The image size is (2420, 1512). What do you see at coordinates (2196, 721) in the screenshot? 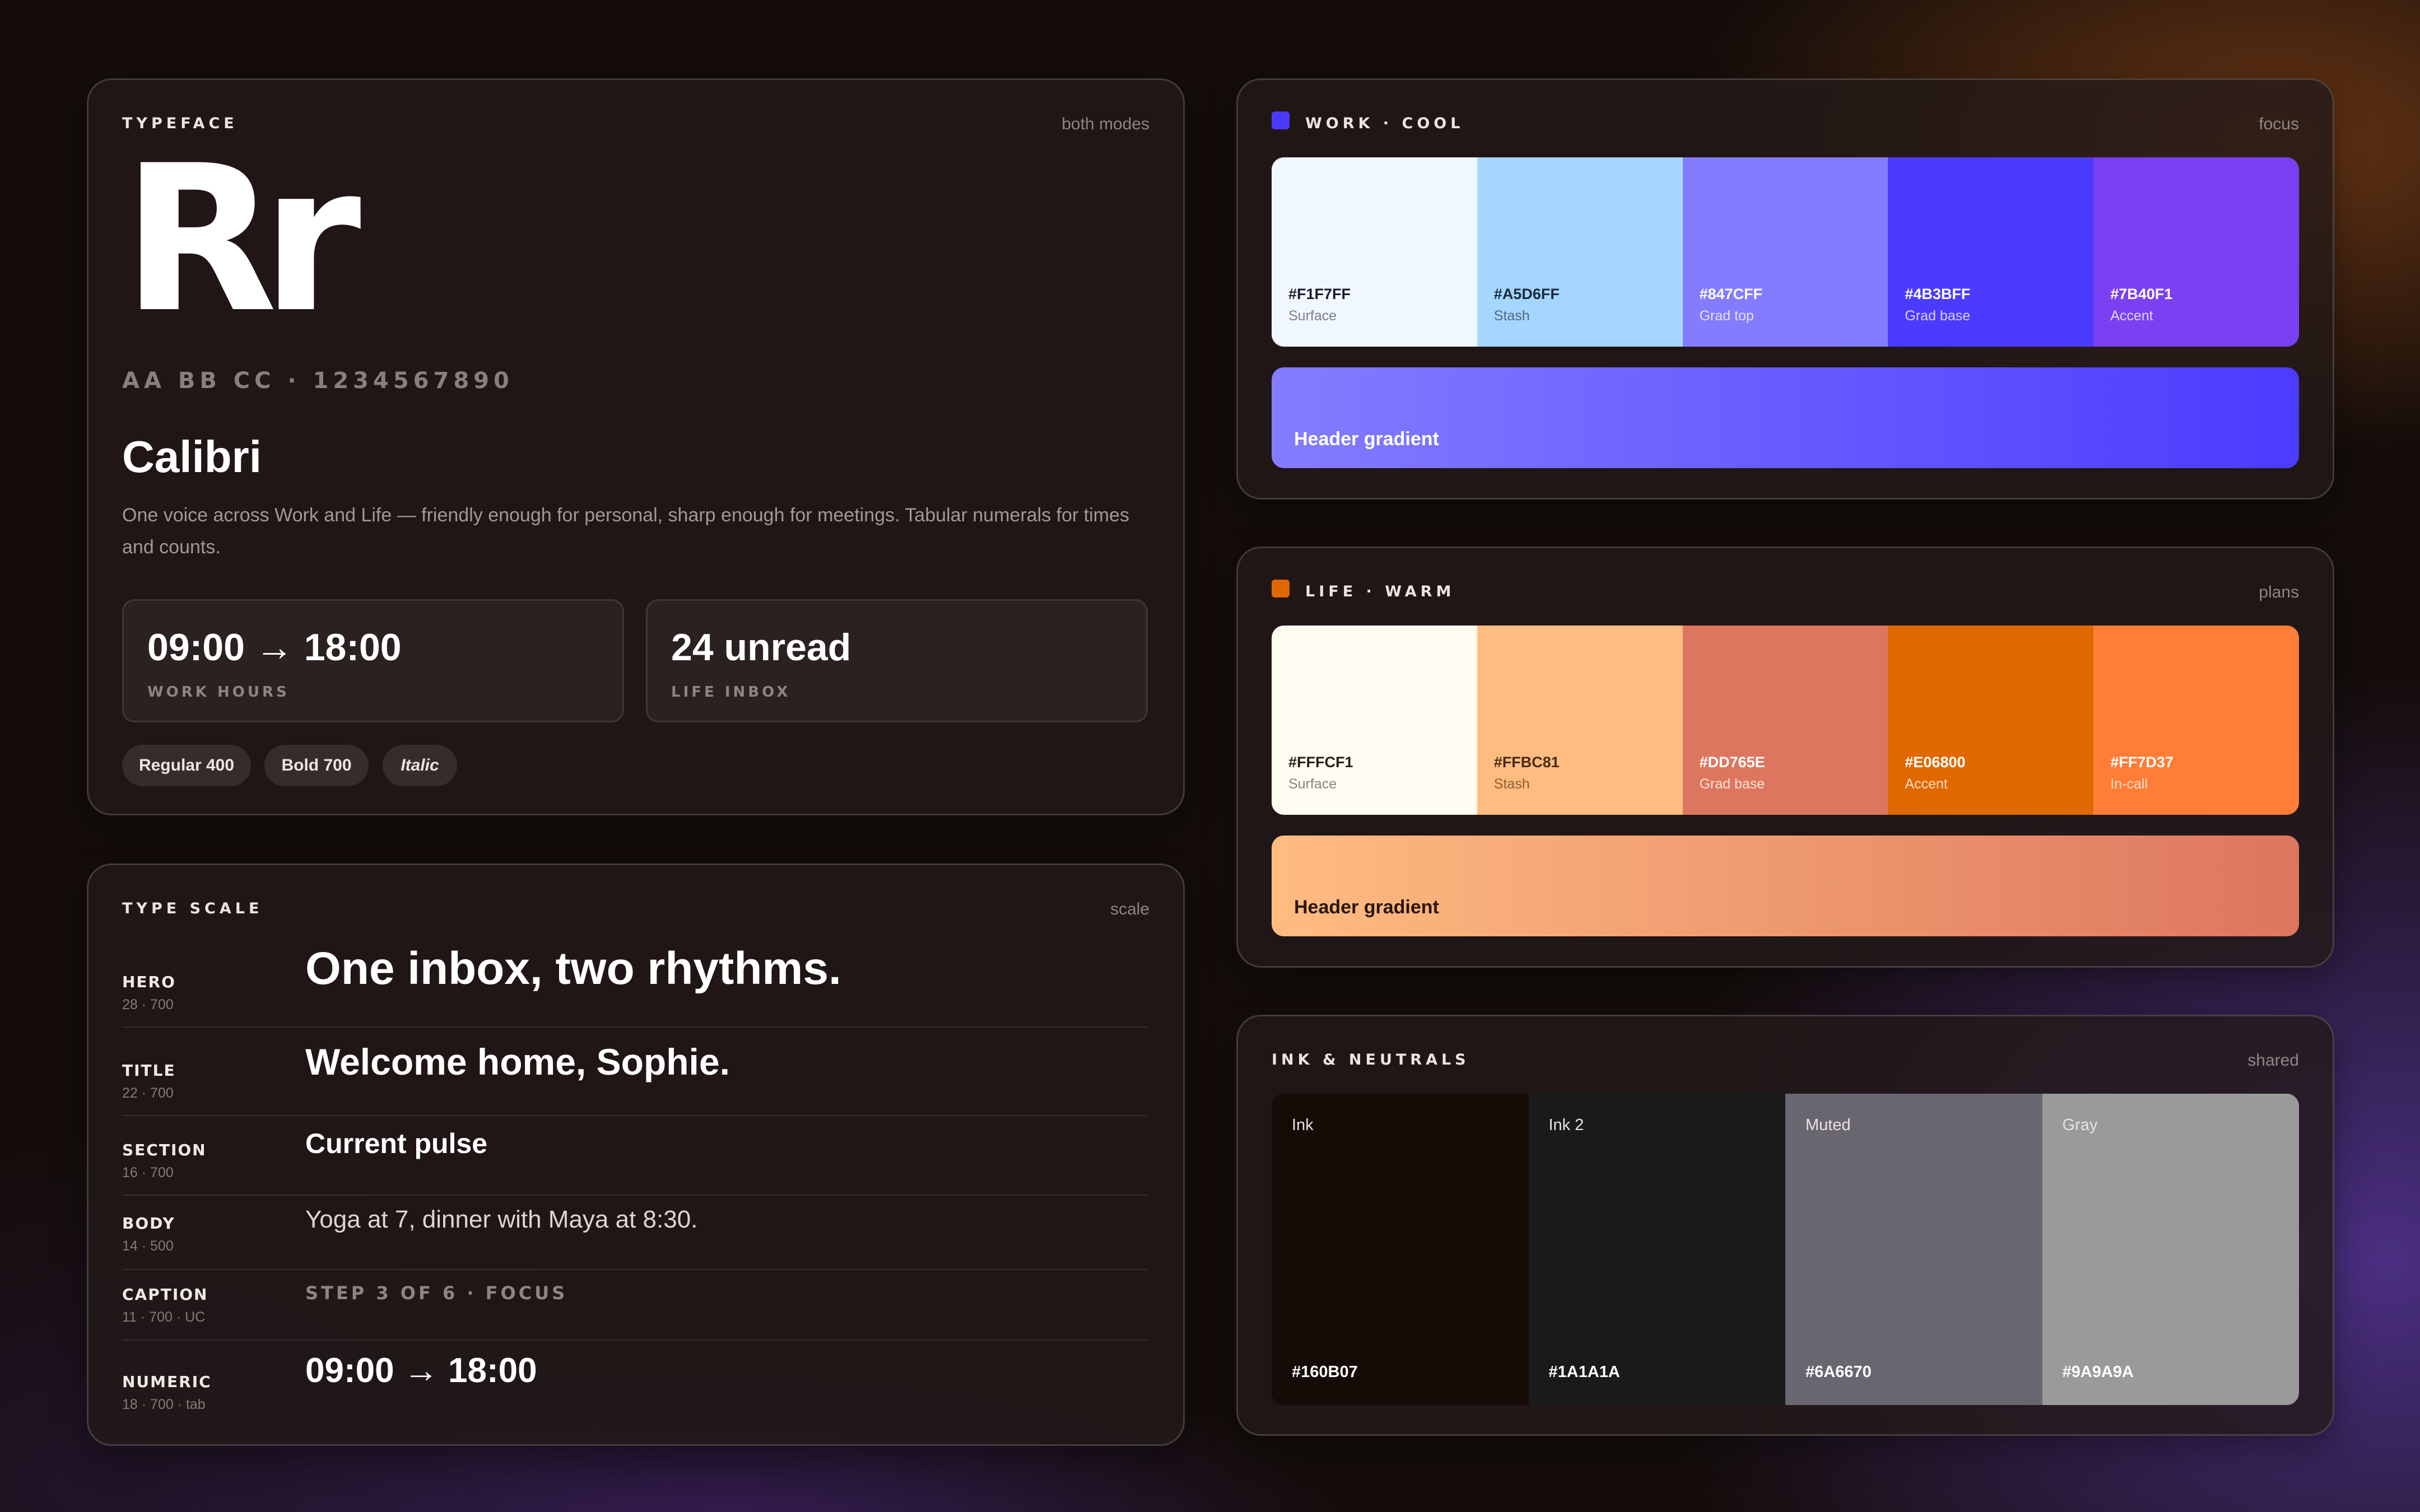
I see `swatch-in-call: #FF7D37 In-call` at bounding box center [2196, 721].